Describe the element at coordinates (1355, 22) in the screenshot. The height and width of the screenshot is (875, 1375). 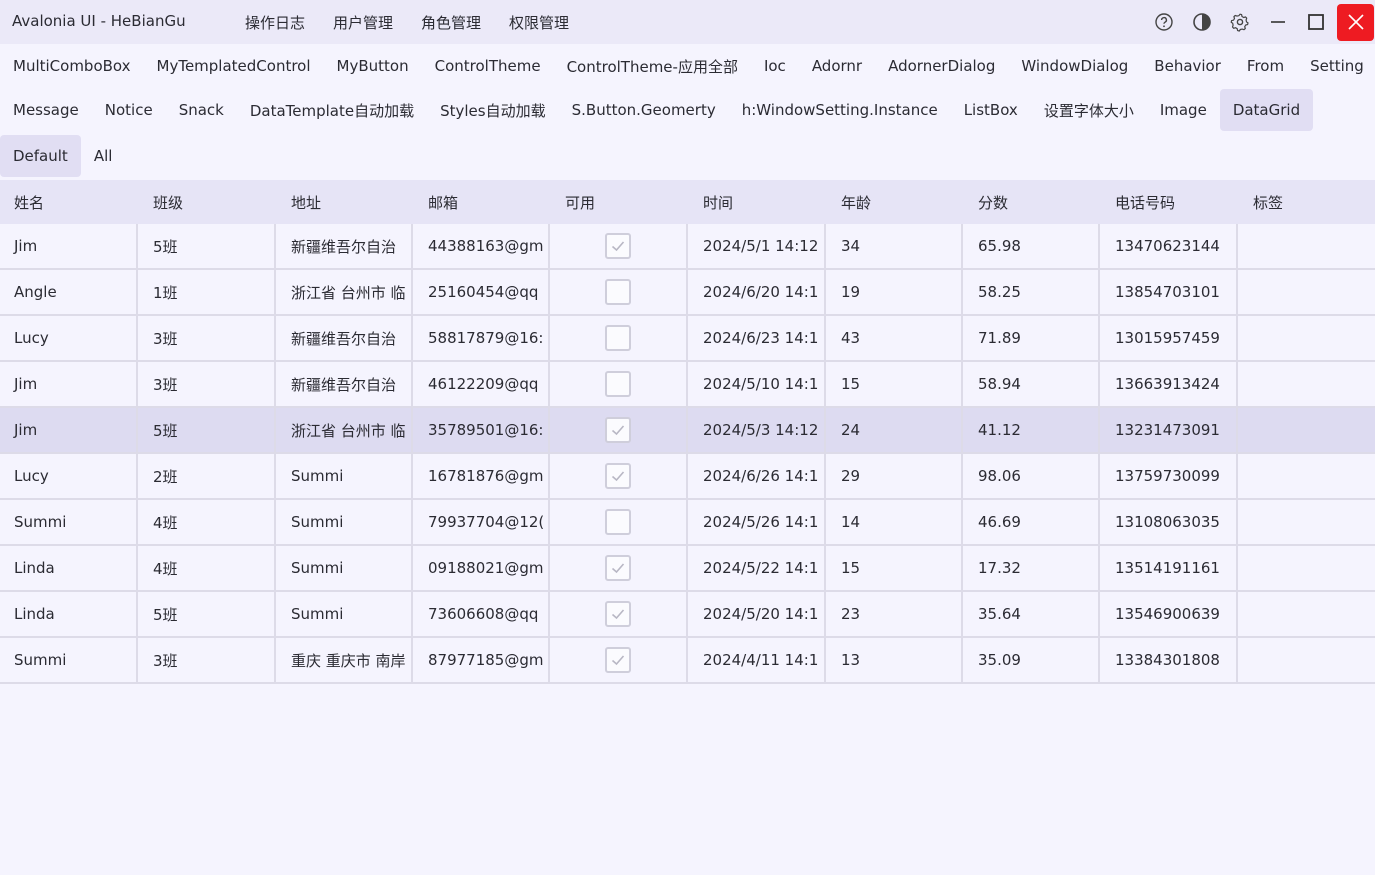
I see `close-icon` at that location.